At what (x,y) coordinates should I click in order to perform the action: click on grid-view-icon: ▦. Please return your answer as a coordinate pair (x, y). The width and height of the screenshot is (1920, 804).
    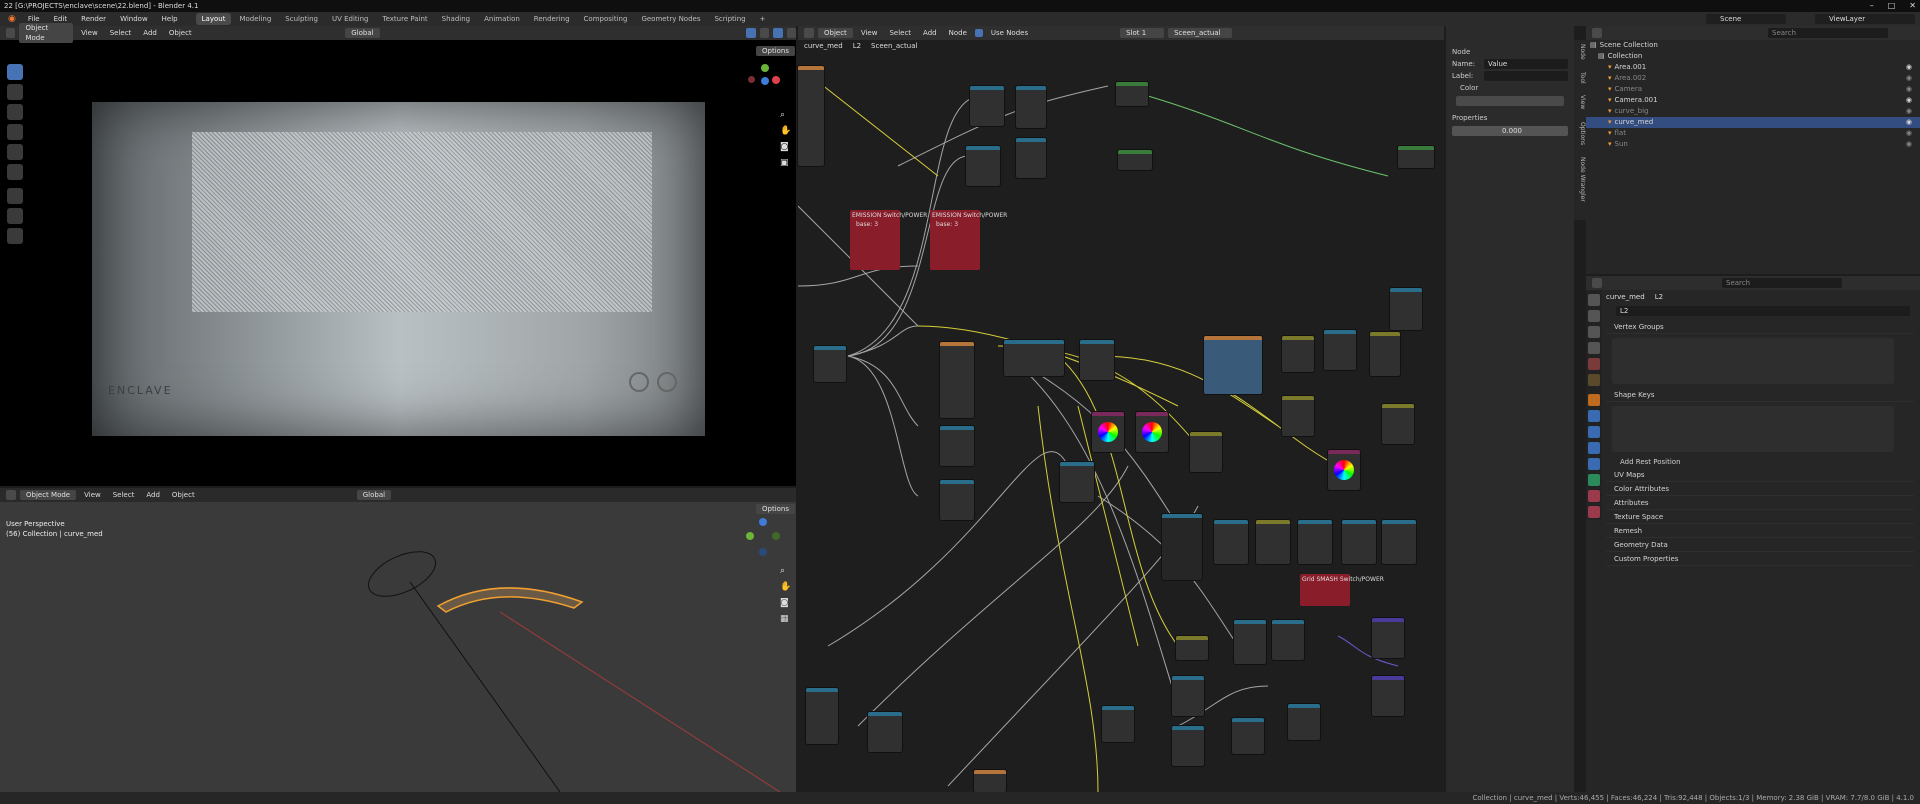
    Looking at the image, I should click on (784, 619).